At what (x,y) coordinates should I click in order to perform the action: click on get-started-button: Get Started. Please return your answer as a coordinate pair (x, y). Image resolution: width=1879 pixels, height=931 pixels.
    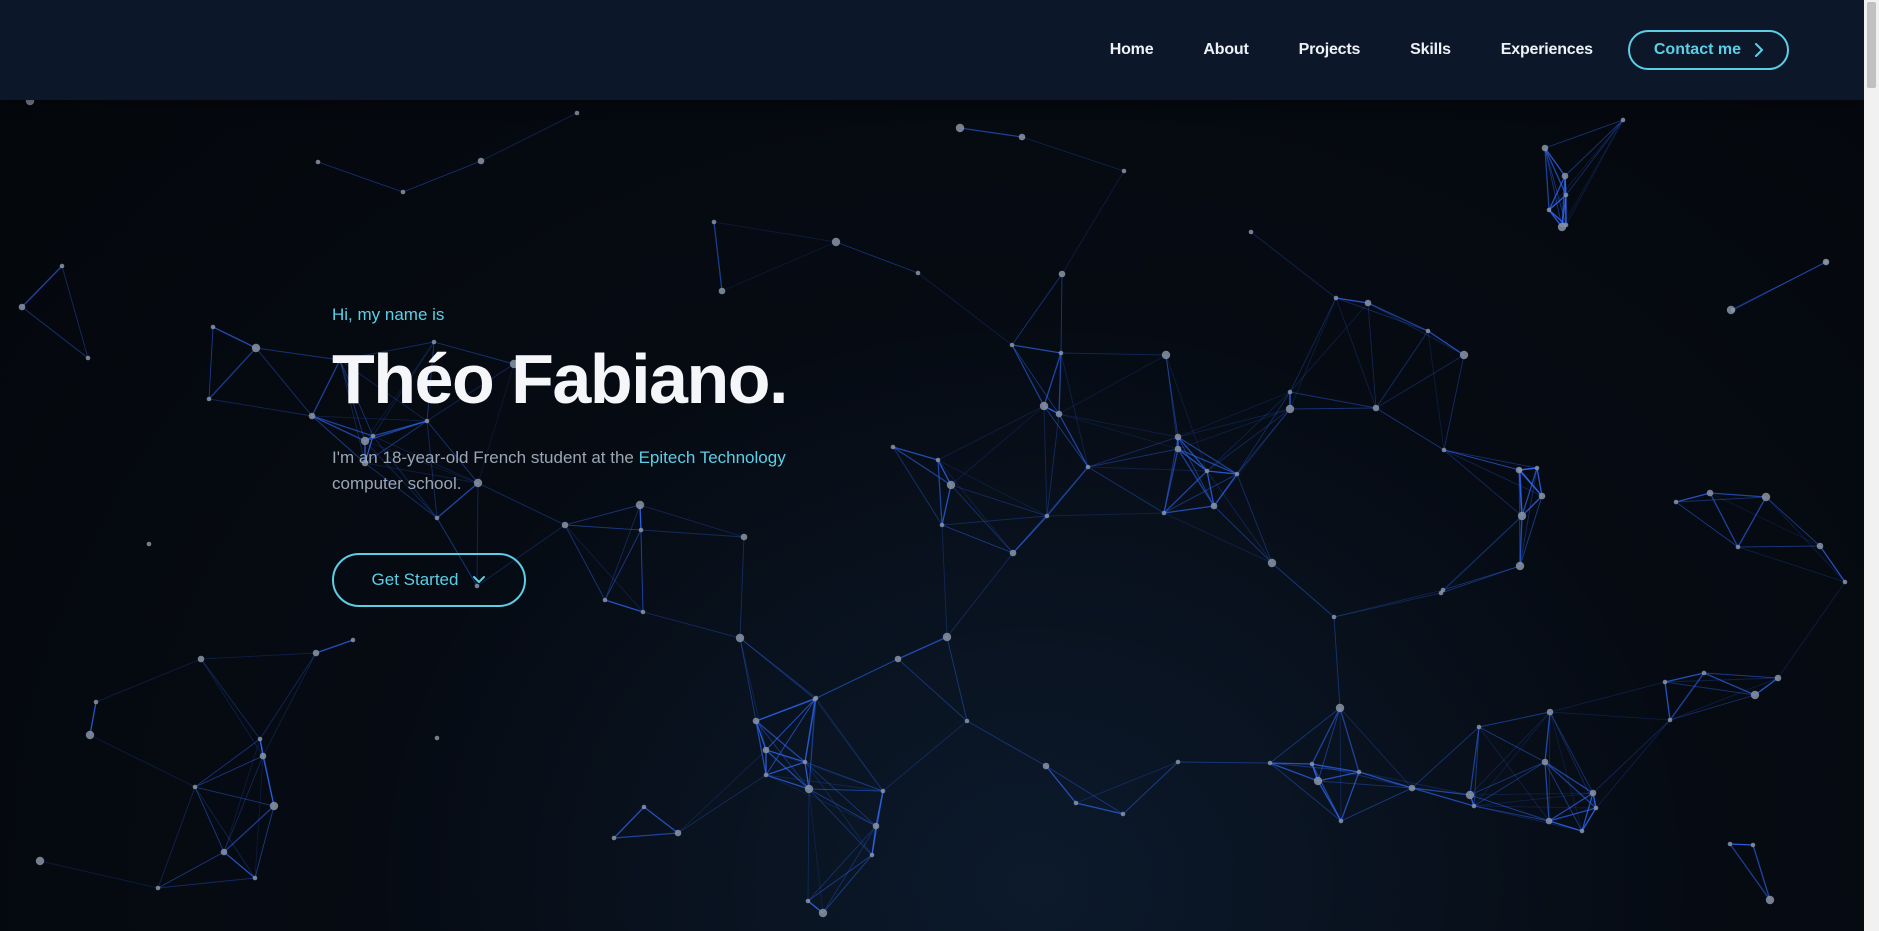
    Looking at the image, I should click on (429, 580).